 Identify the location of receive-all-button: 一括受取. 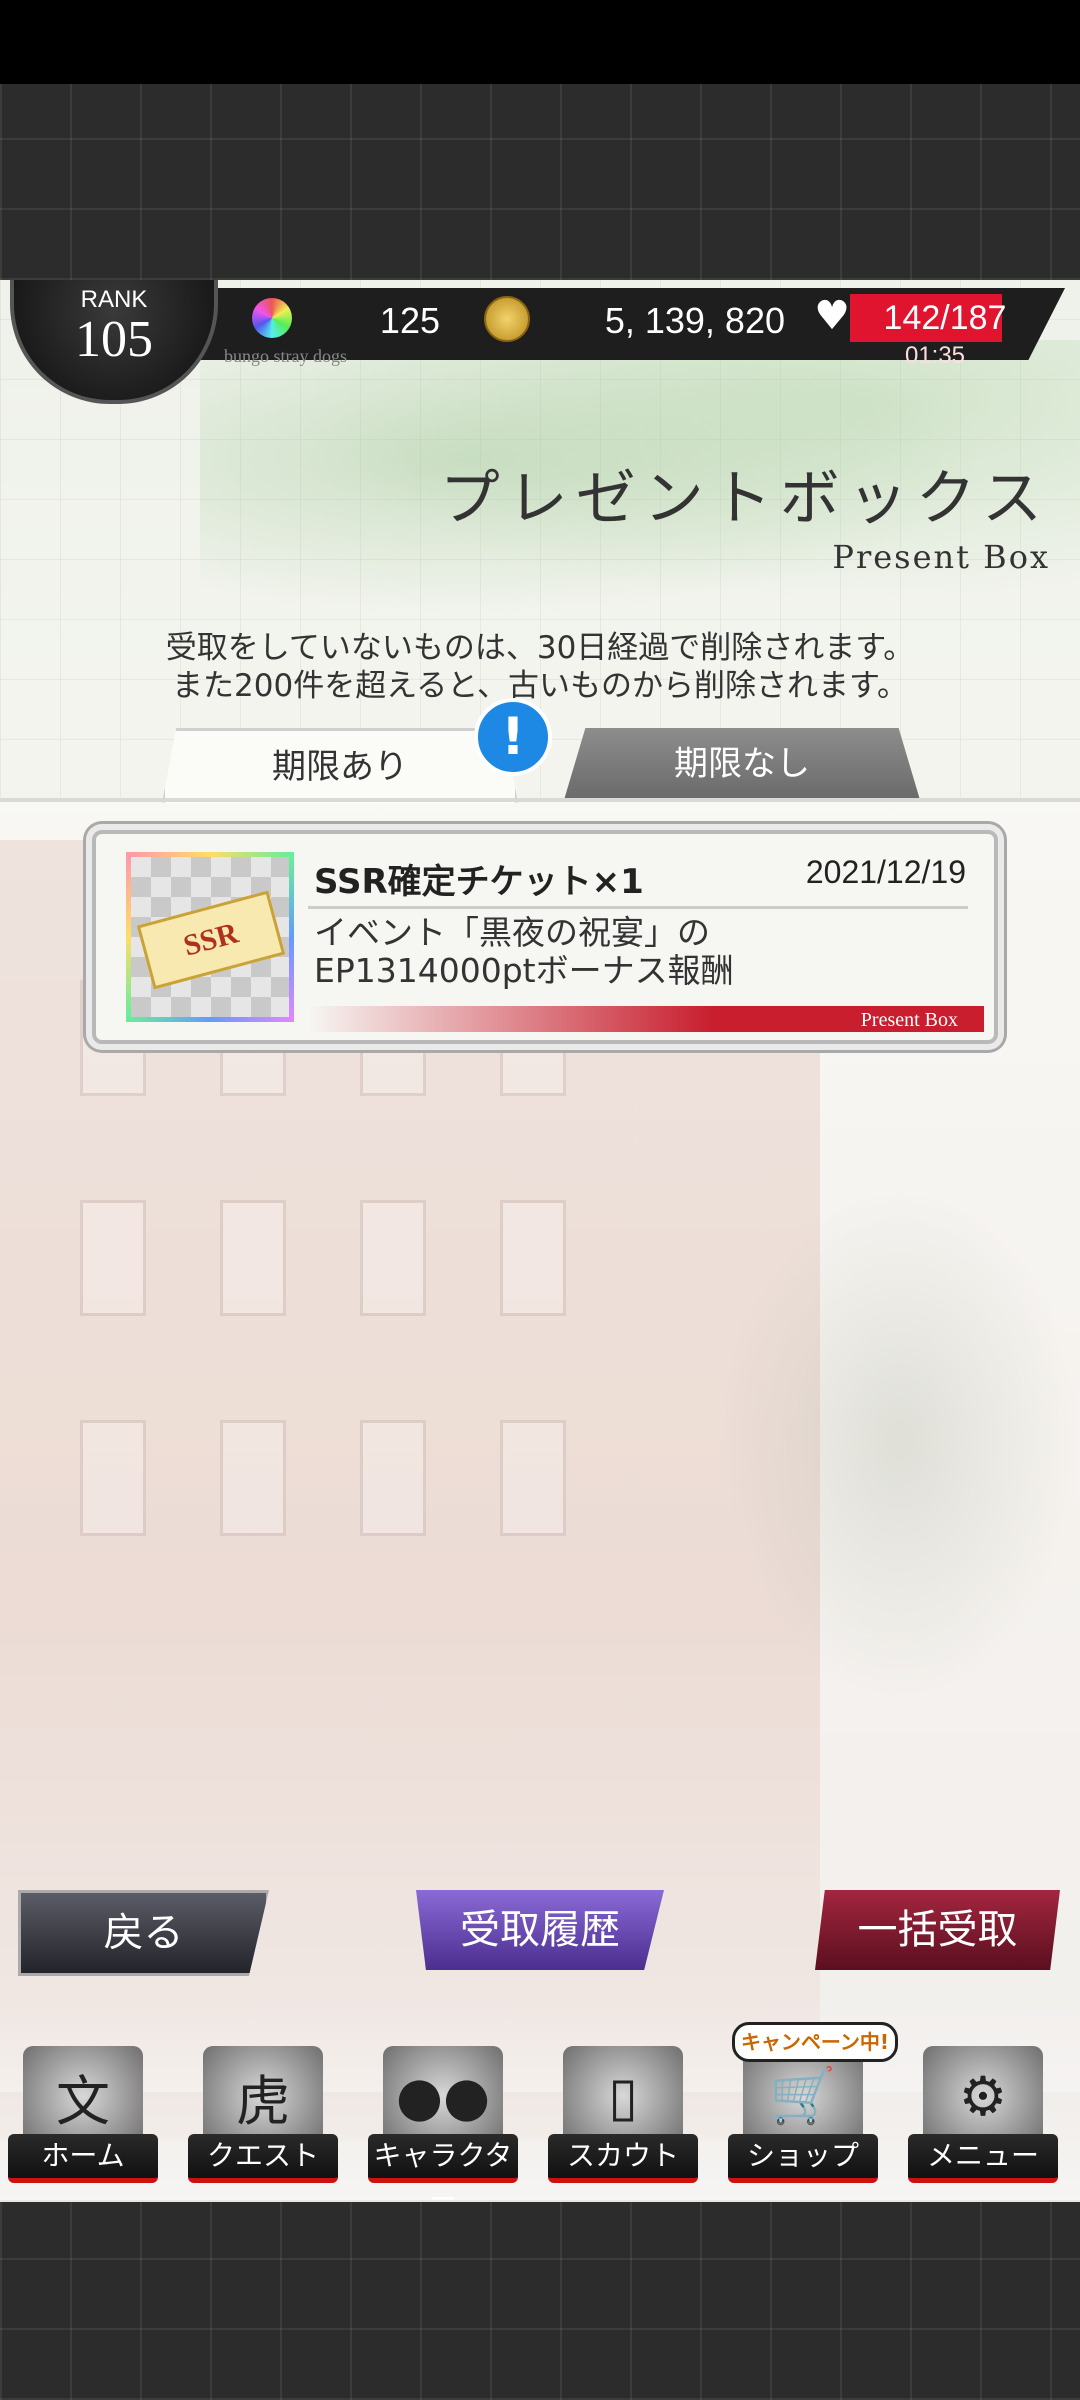
(937, 1930).